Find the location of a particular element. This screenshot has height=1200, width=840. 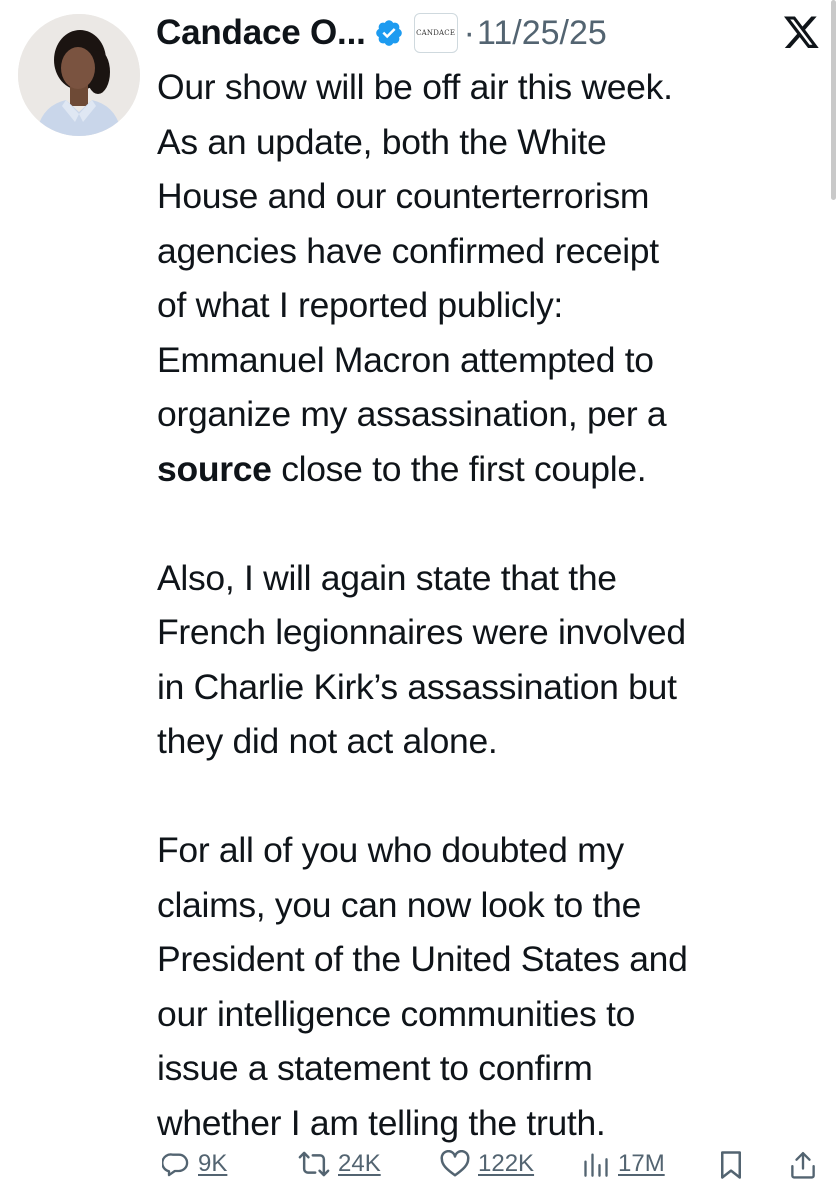

views-icon is located at coordinates (596, 1165).